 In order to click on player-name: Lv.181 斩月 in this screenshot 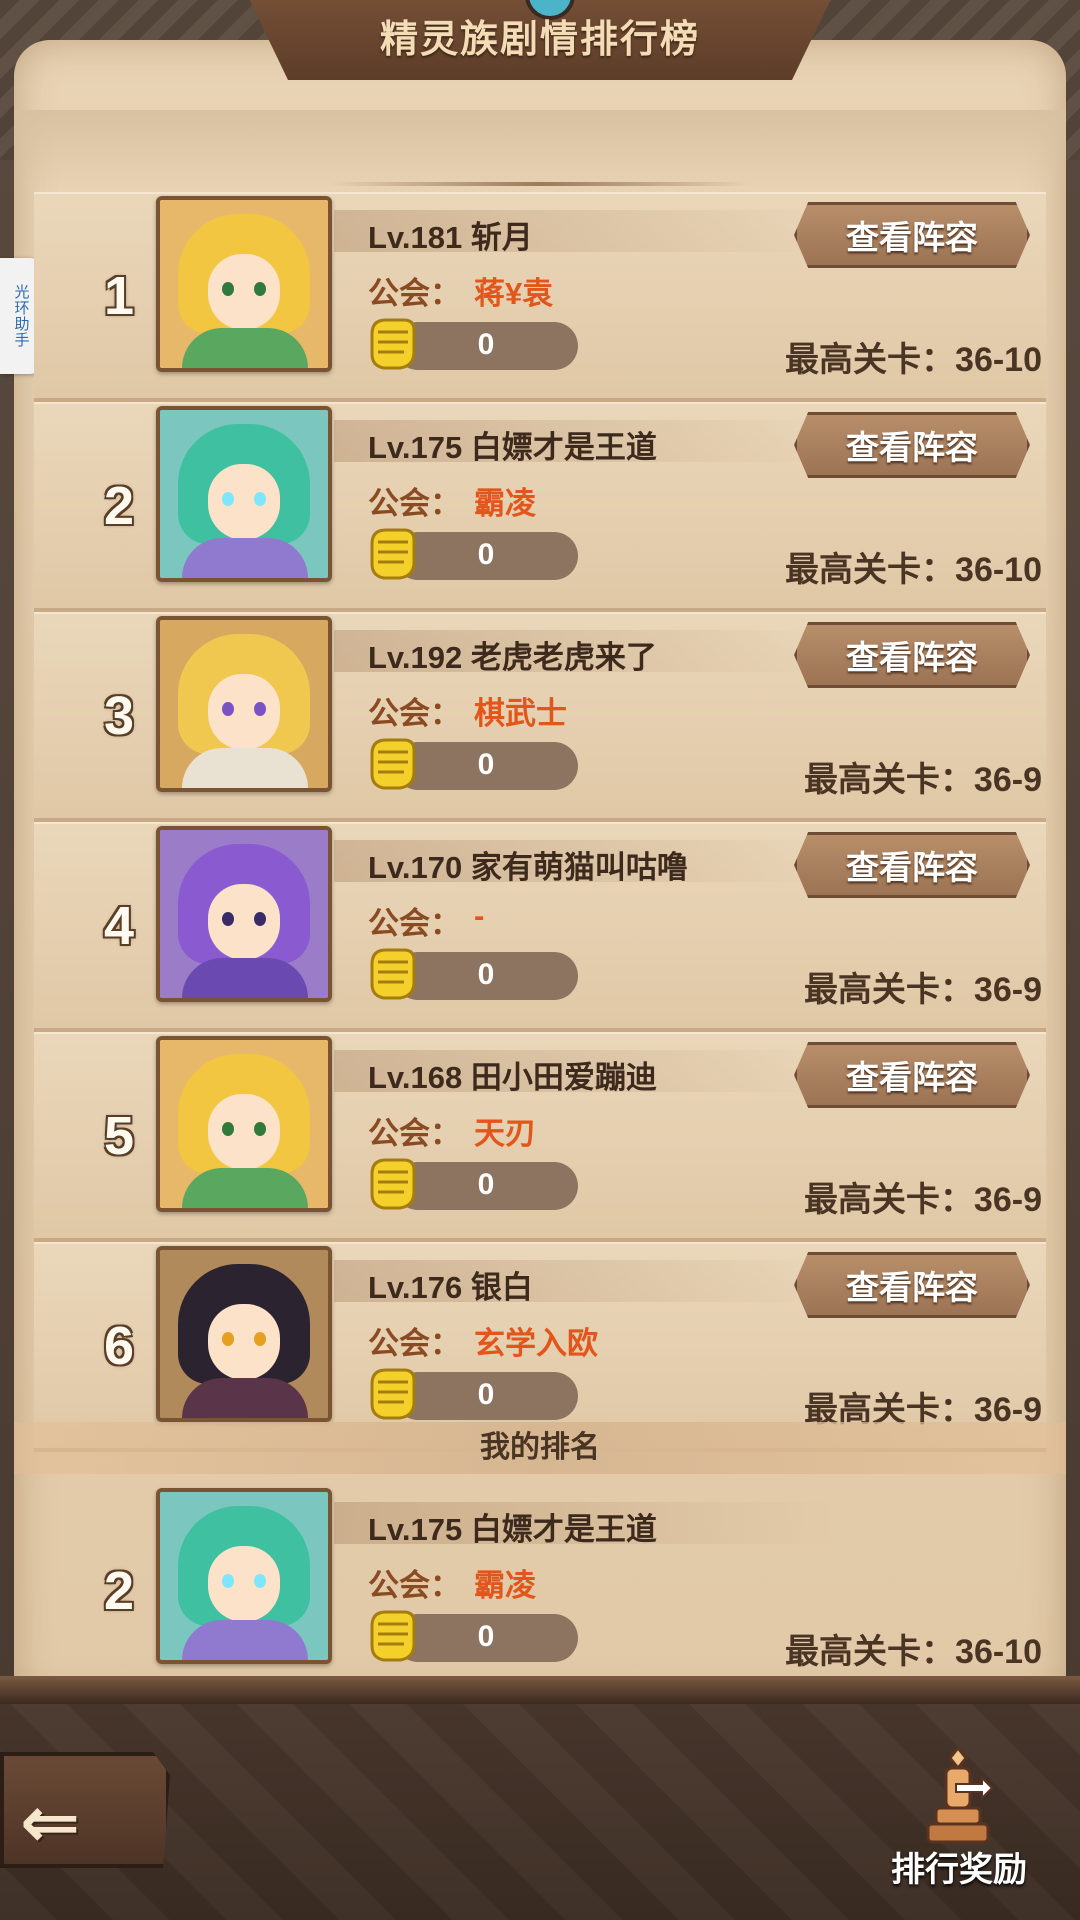, I will do `click(450, 237)`.